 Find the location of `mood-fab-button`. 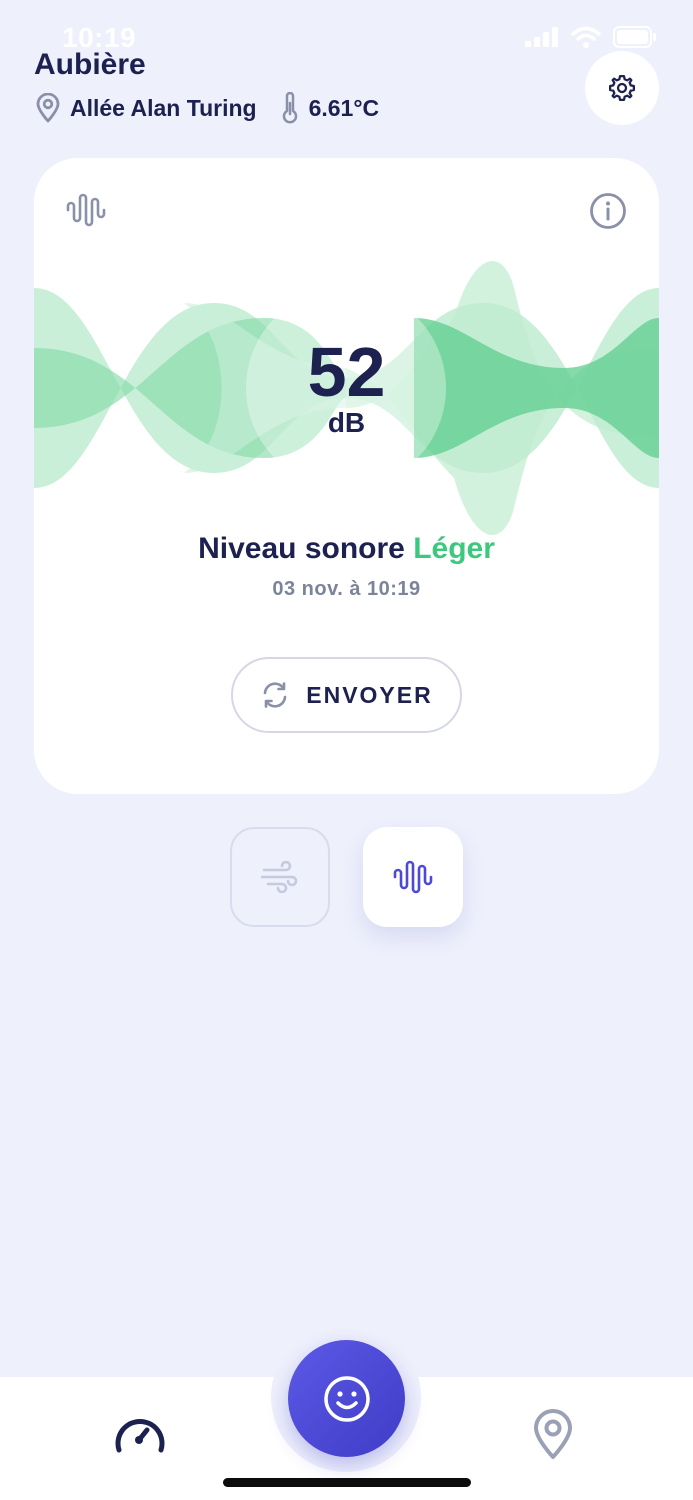

mood-fab-button is located at coordinates (346, 1398).